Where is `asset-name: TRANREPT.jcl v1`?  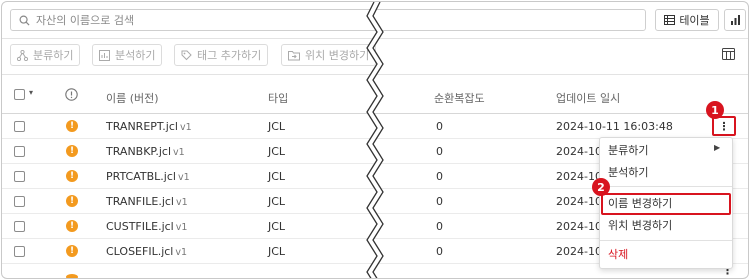 asset-name: TRANREPT.jcl v1 is located at coordinates (149, 126).